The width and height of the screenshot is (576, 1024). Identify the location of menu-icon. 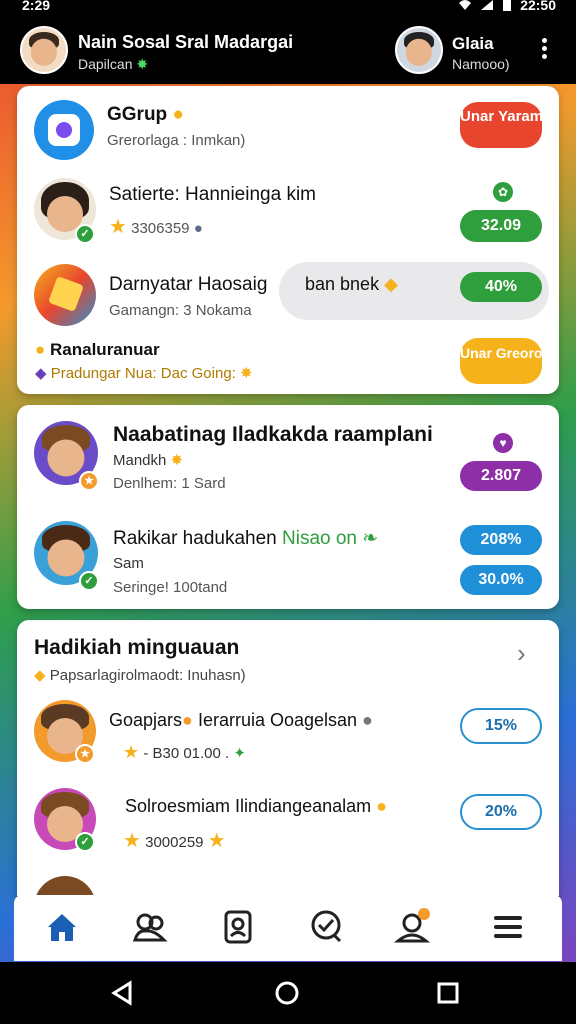
(508, 927).